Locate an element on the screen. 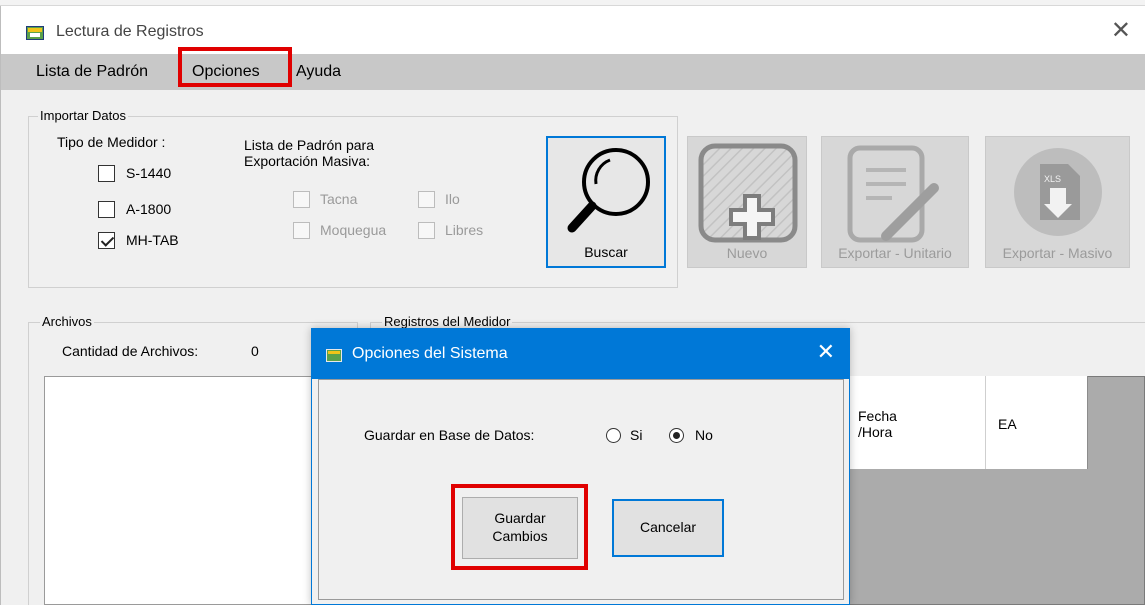  exportar-unitario-label: Exportar - Unitario is located at coordinates (895, 253).